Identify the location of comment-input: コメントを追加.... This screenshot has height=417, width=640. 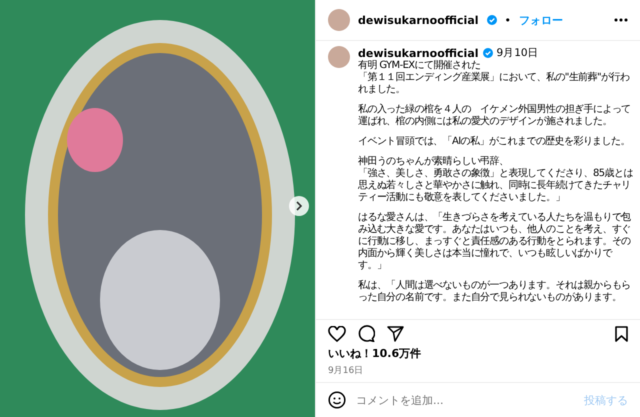
(465, 400).